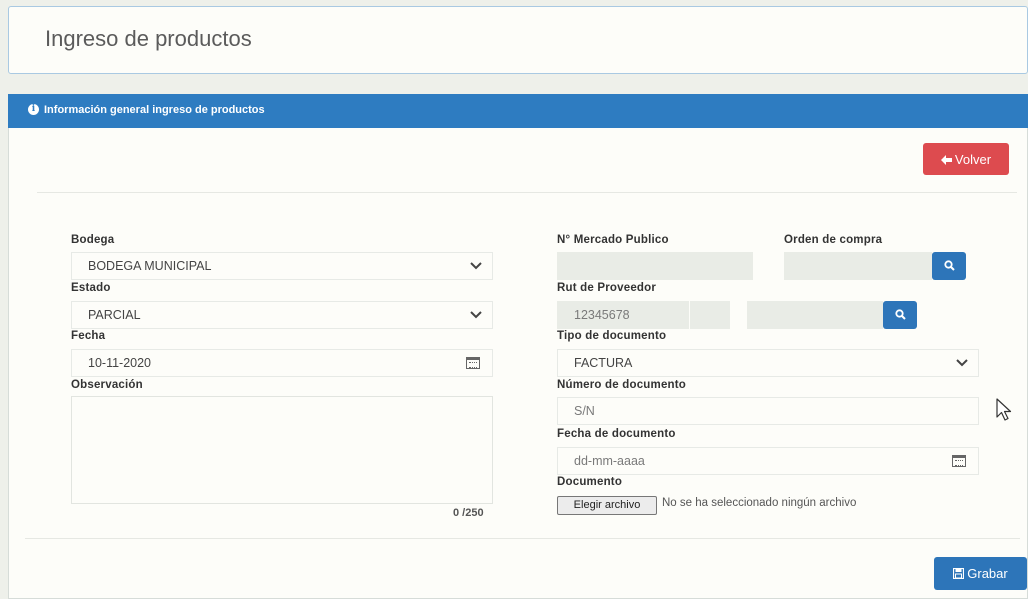  What do you see at coordinates (154, 110) in the screenshot?
I see `panel-header-title: Información general ingreso de productos` at bounding box center [154, 110].